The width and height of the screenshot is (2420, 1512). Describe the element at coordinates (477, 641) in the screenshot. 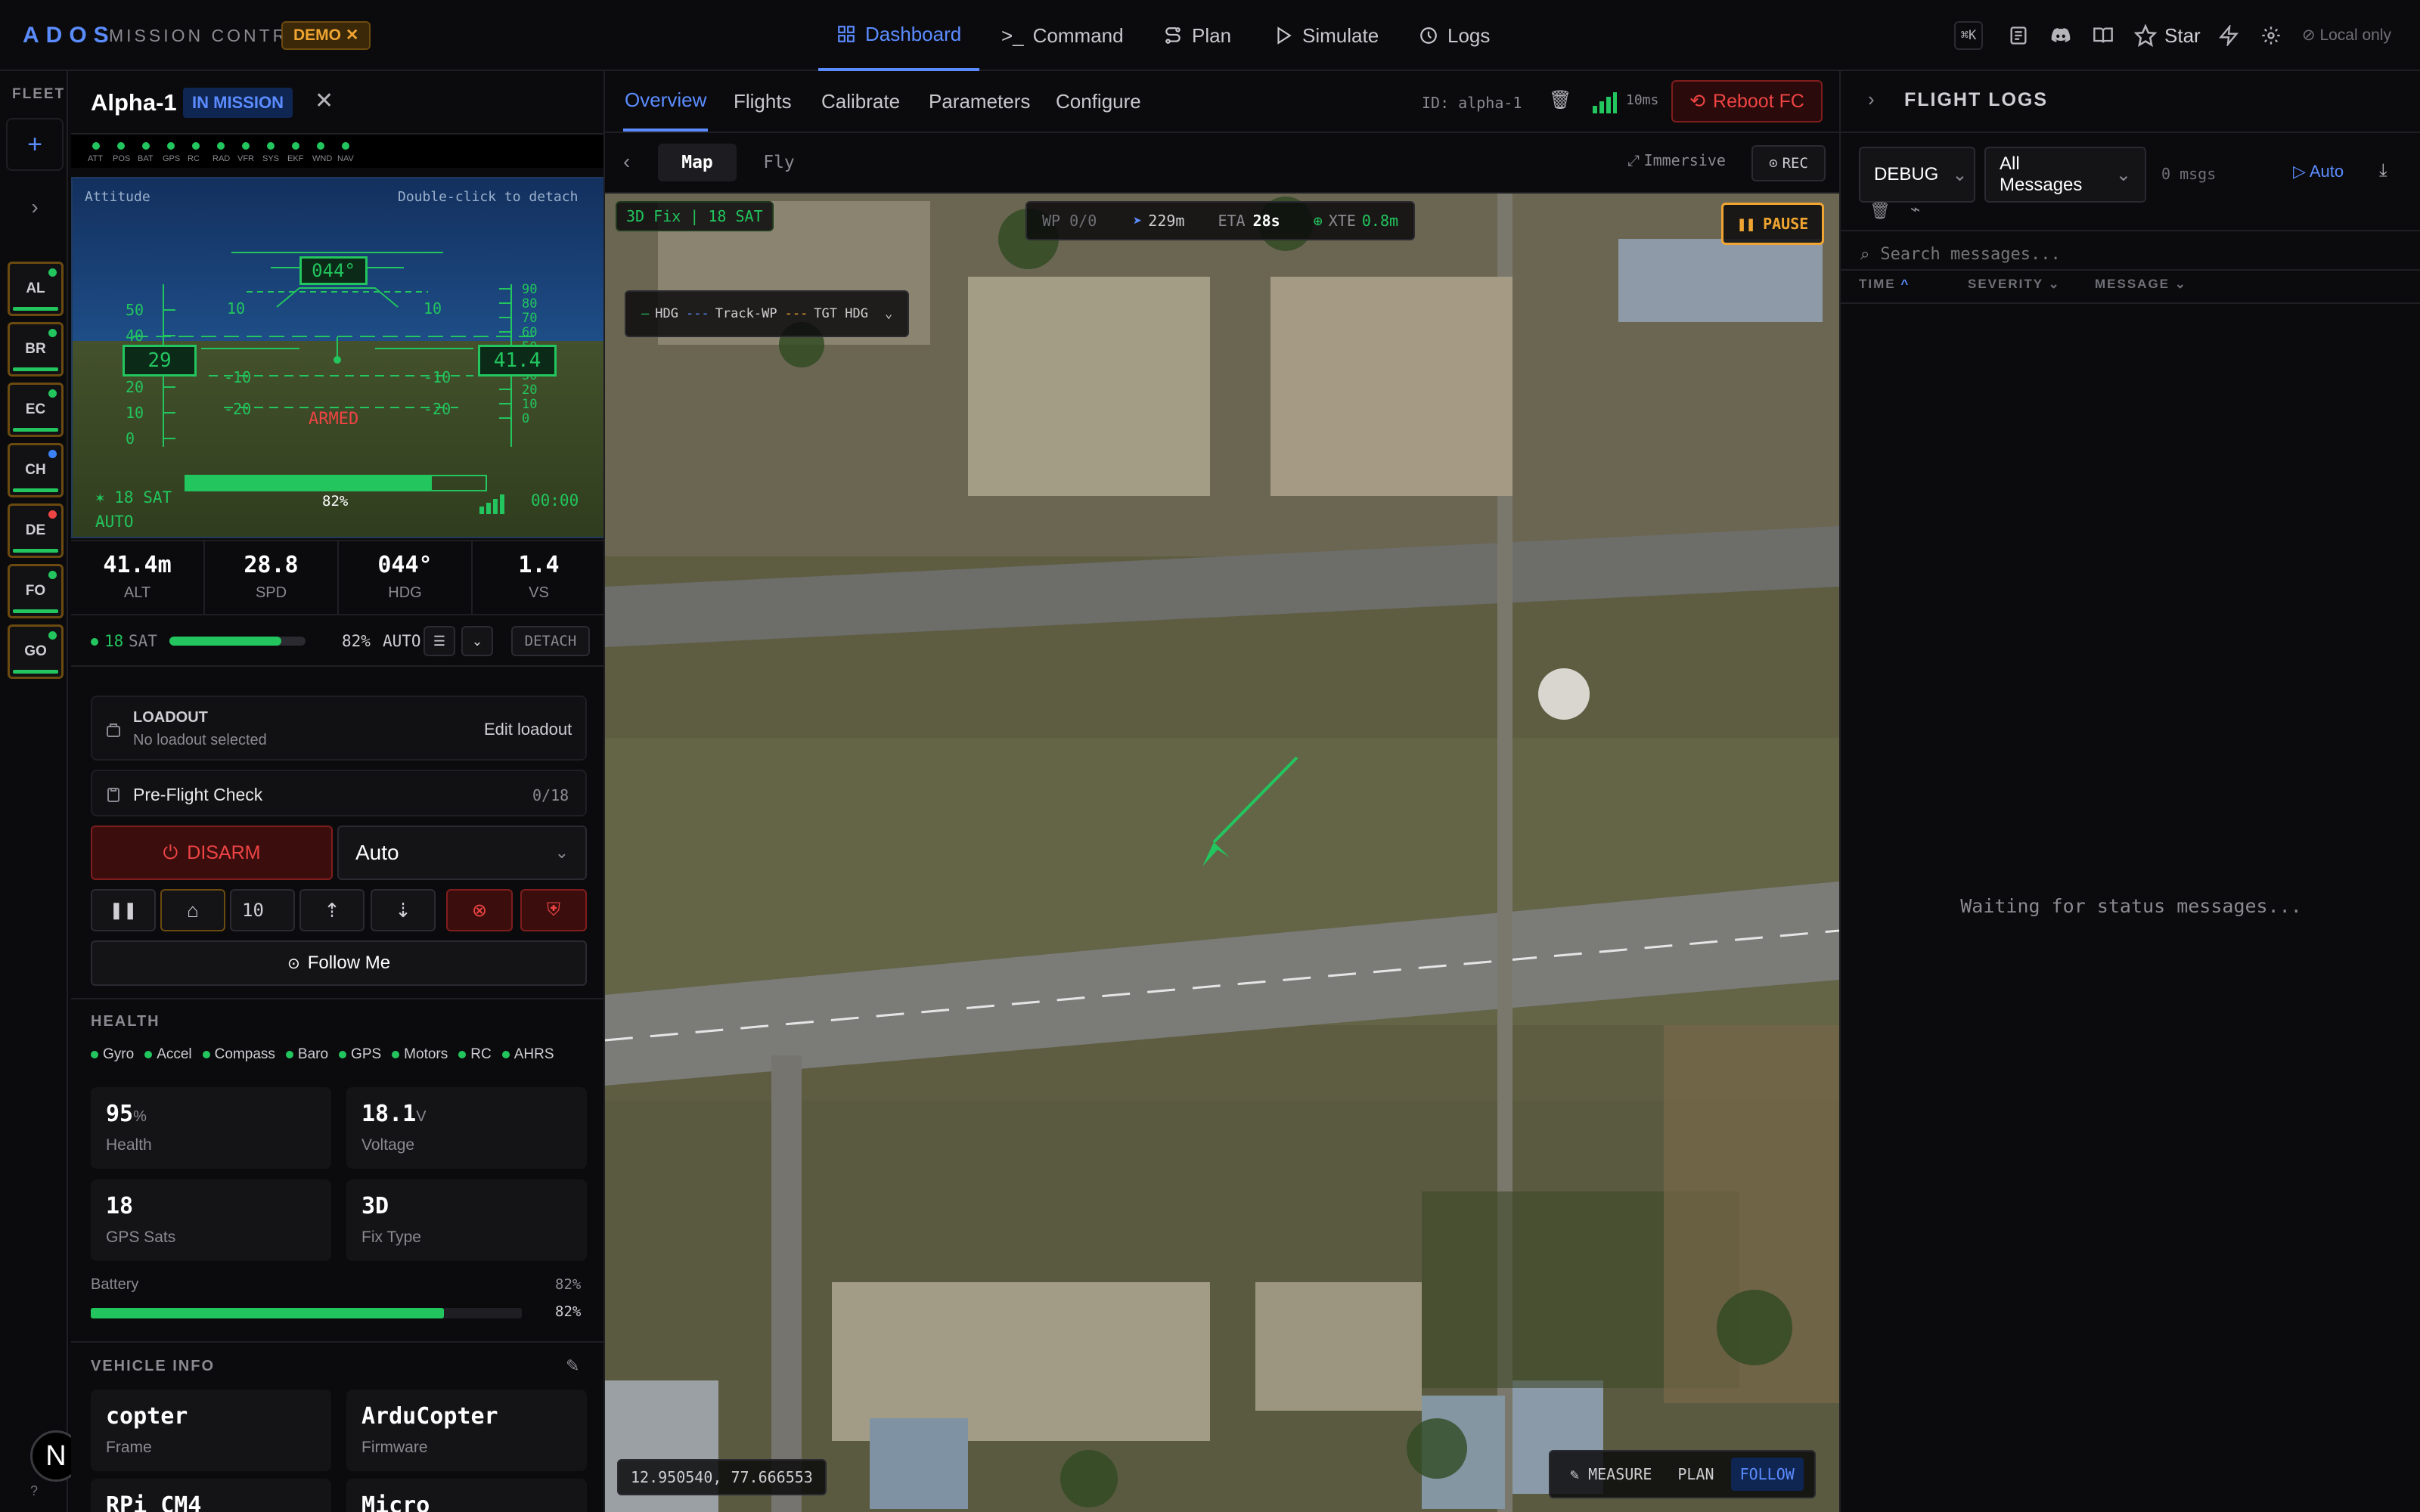

I see `chevron-down-icon: ⌄` at that location.